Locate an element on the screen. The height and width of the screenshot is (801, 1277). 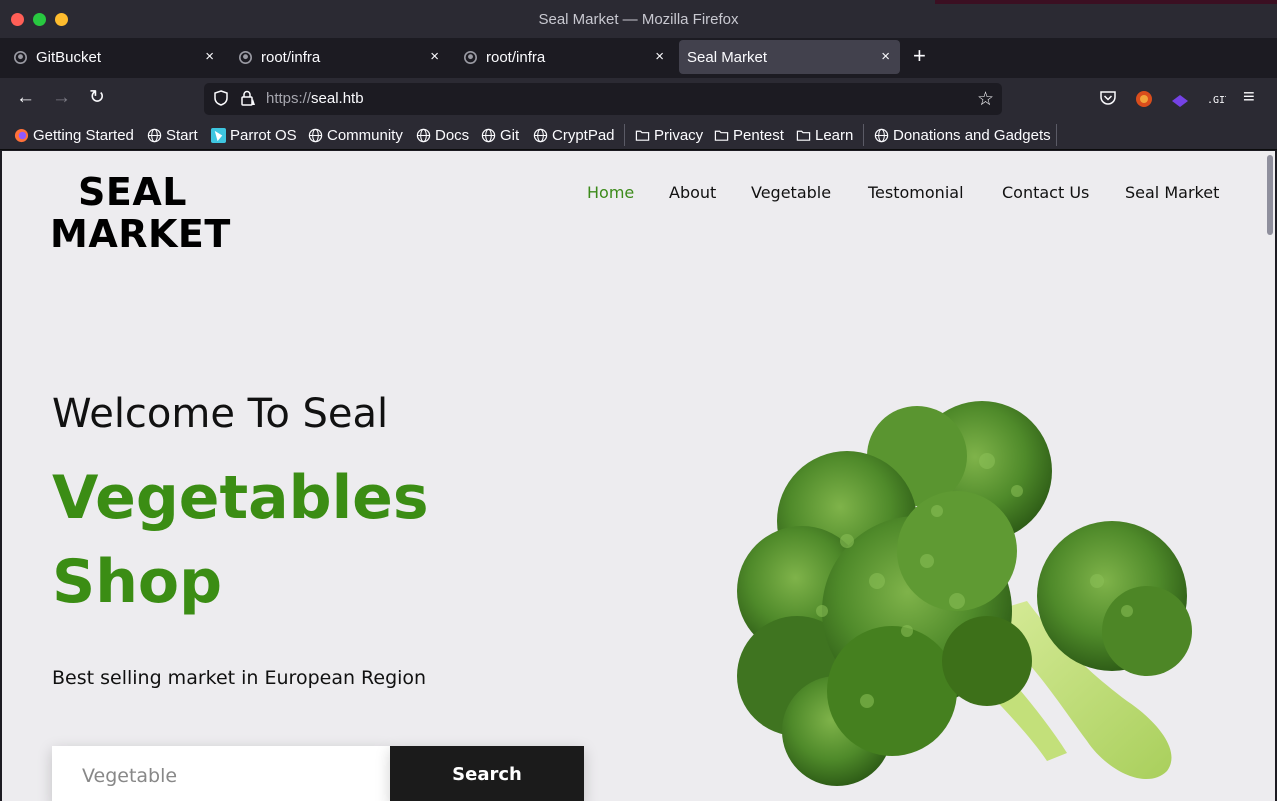
search-button: Search is located at coordinates (487, 773).